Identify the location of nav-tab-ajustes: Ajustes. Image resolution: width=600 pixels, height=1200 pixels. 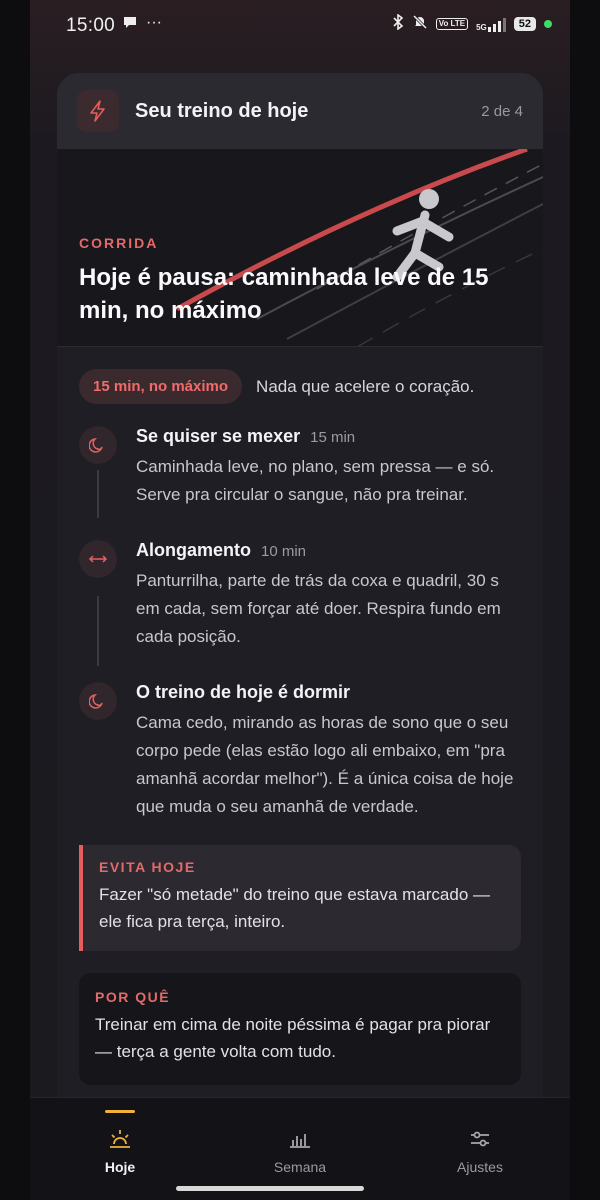
(480, 1151).